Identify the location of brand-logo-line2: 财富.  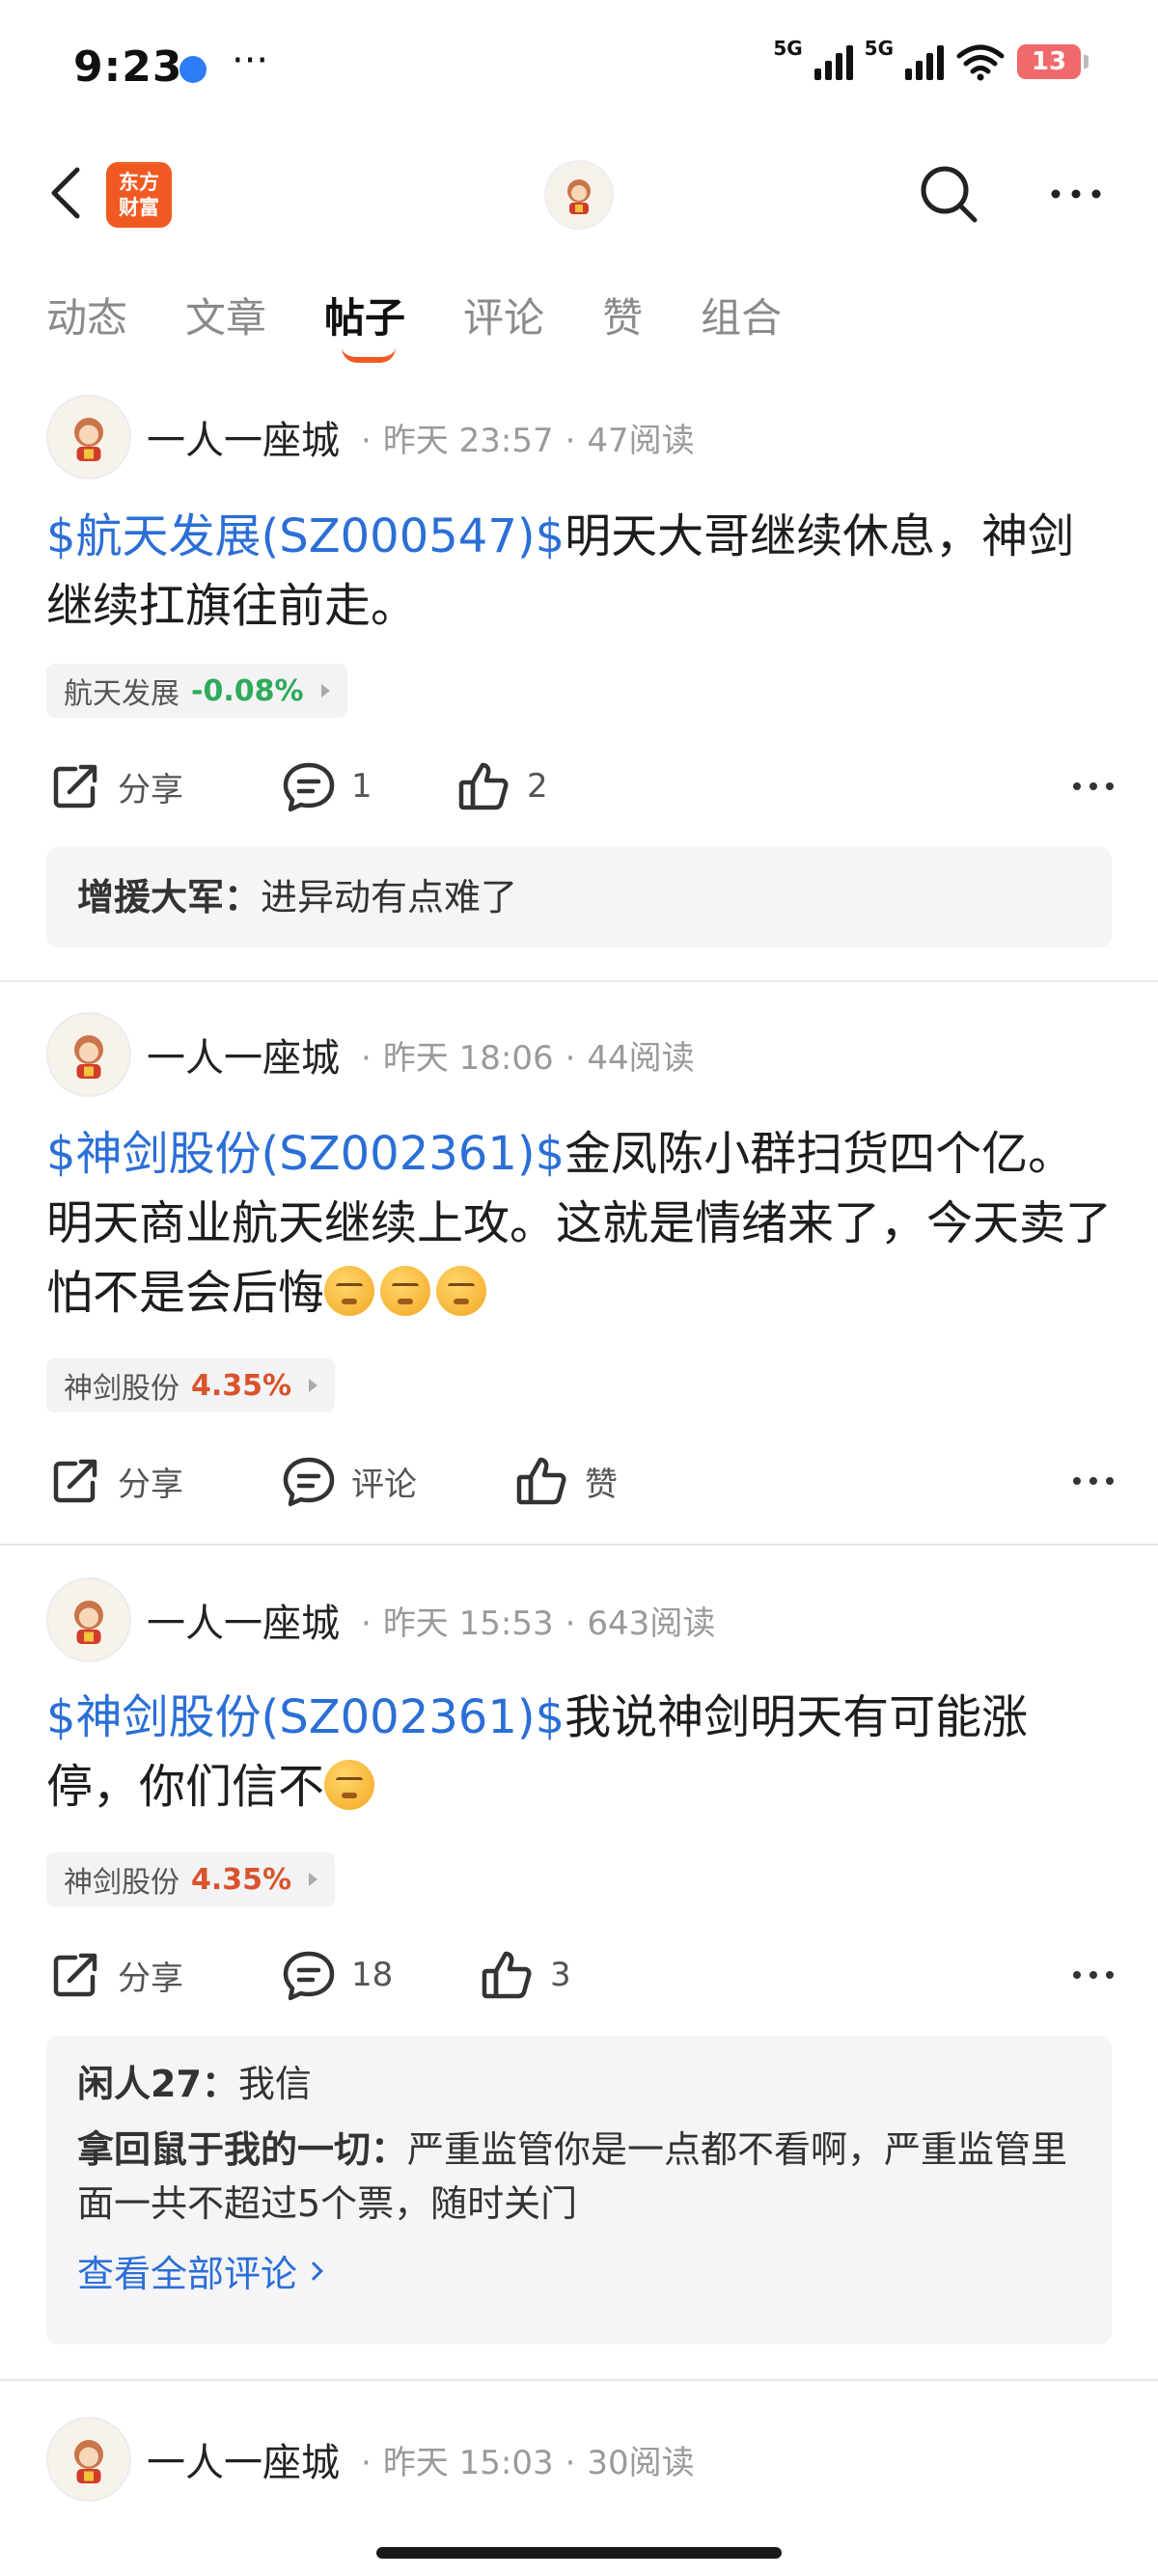
(139, 208).